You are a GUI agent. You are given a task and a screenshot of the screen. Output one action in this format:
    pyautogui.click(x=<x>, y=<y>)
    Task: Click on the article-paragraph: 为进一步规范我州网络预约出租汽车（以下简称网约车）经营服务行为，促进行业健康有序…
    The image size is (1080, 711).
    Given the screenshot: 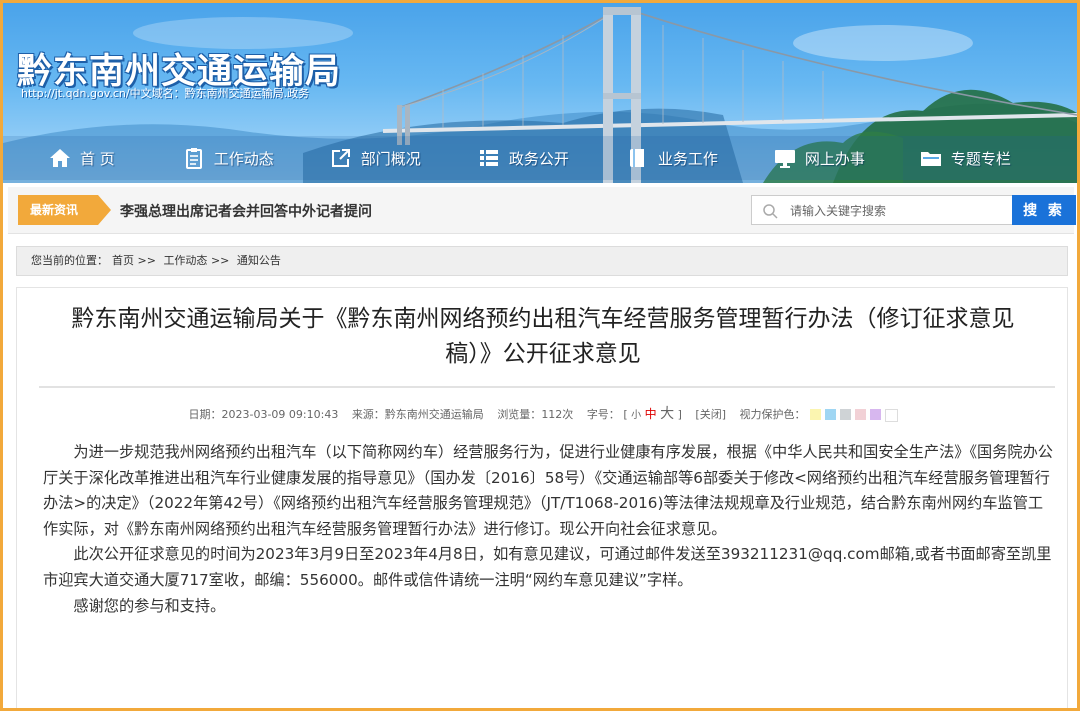 What is the action you would take?
    pyautogui.click(x=548, y=490)
    